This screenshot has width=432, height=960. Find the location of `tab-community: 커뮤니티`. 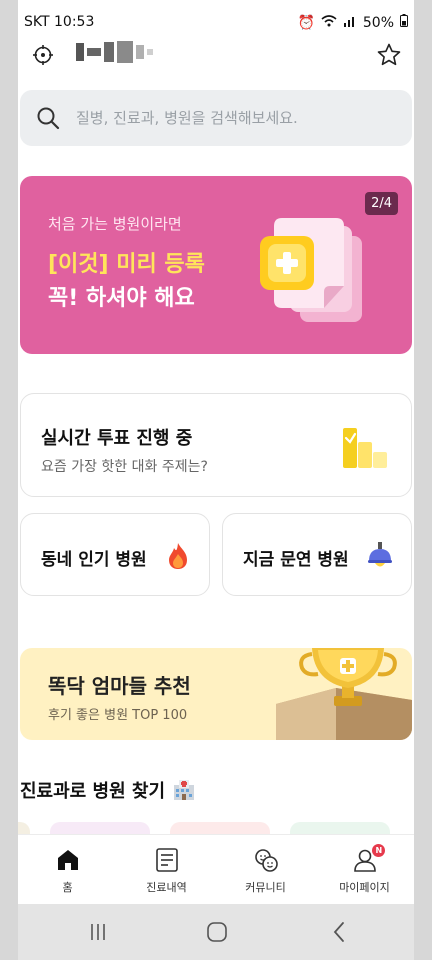

tab-community: 커뮤니티 is located at coordinates (265, 869).